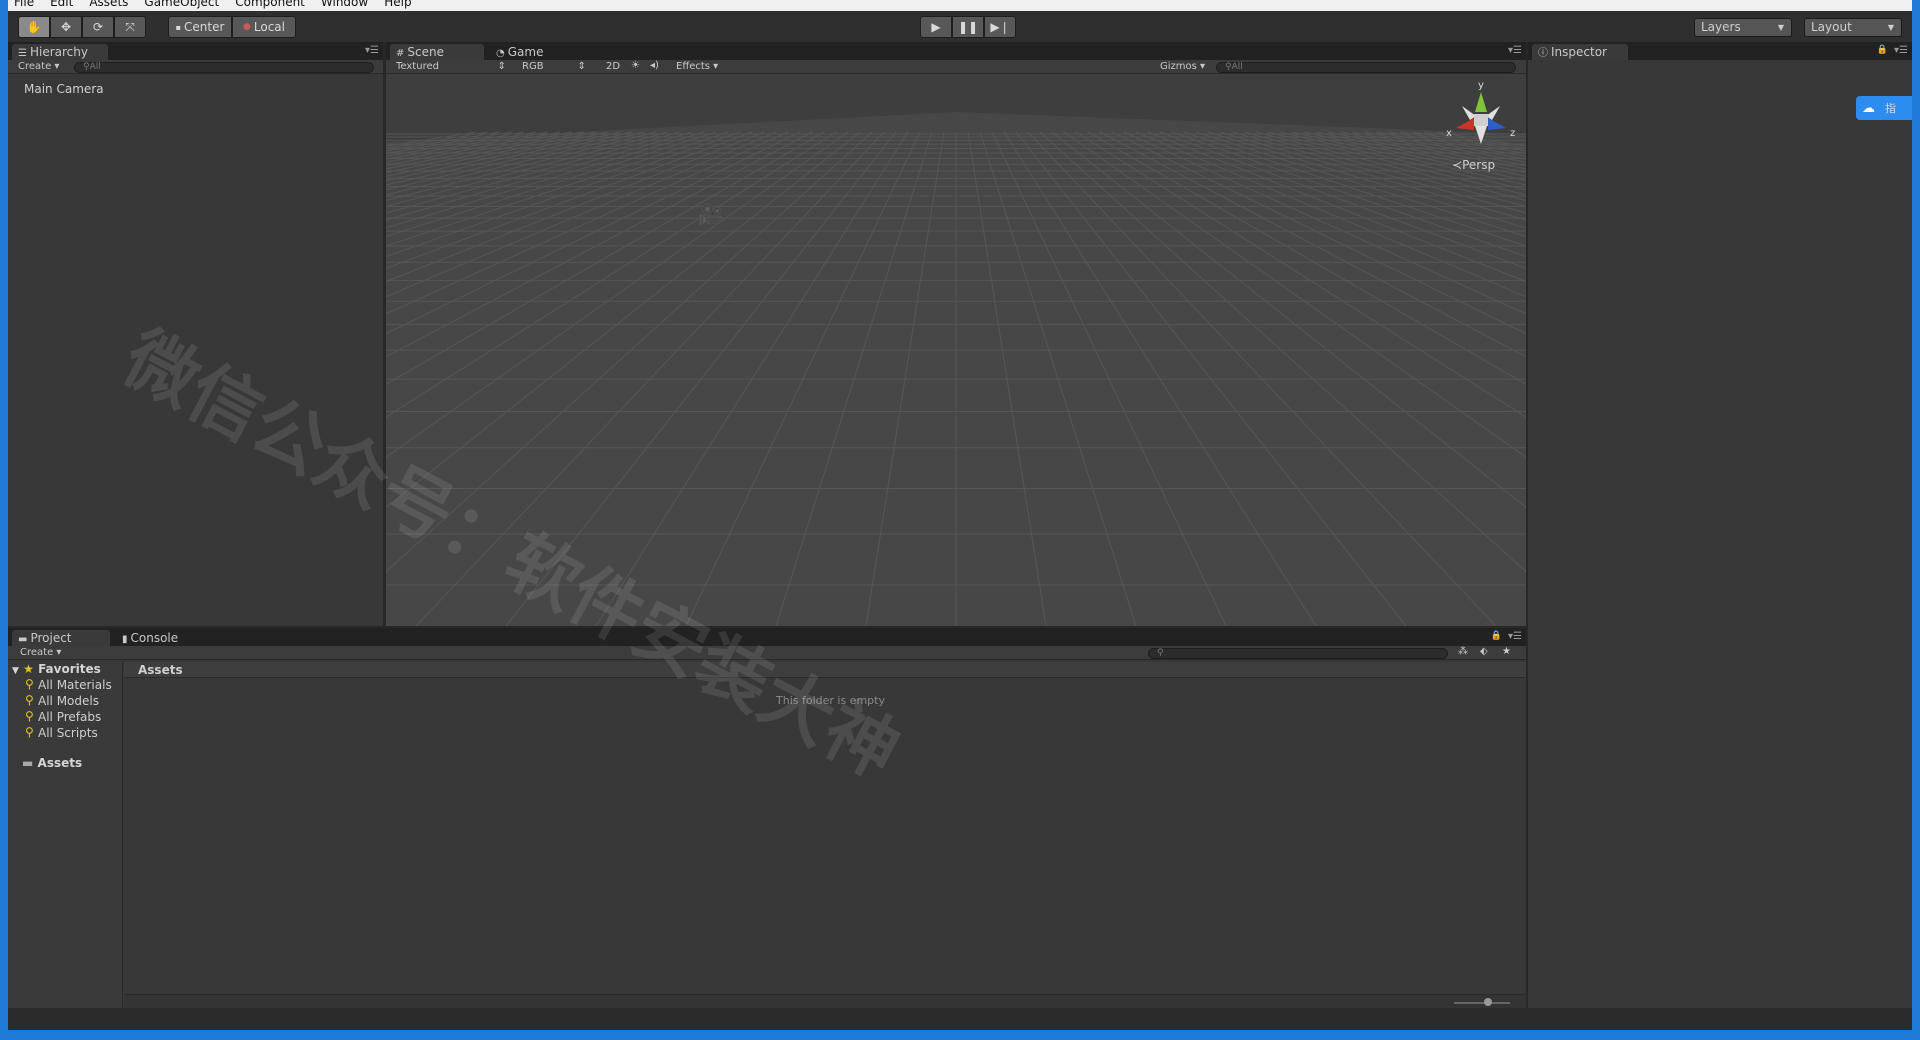 This screenshot has width=1920, height=1040. What do you see at coordinates (397, 5) in the screenshot?
I see `menu-help: Help` at bounding box center [397, 5].